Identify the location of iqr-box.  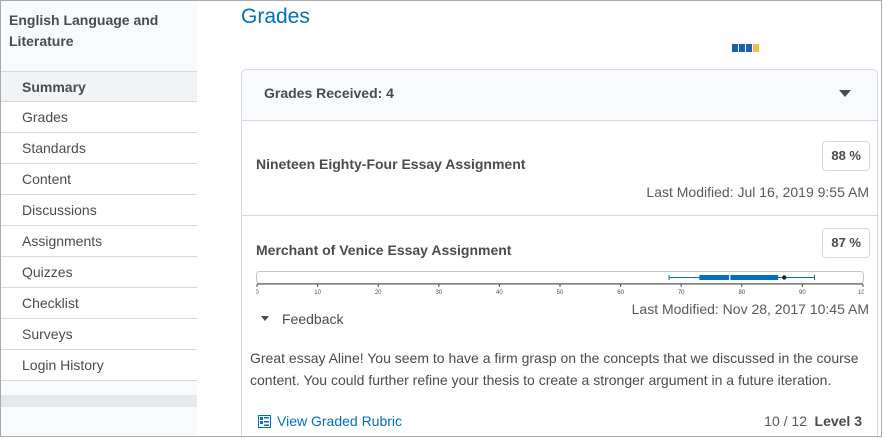
(739, 277).